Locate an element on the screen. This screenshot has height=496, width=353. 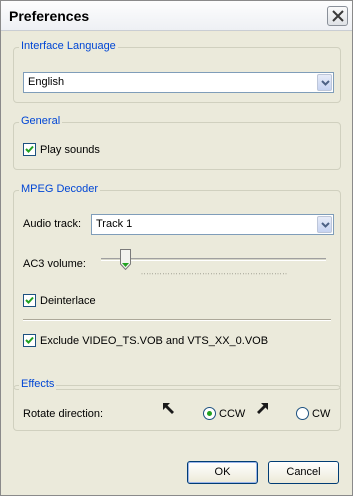
play-sounds-checkbox is located at coordinates (29, 149).